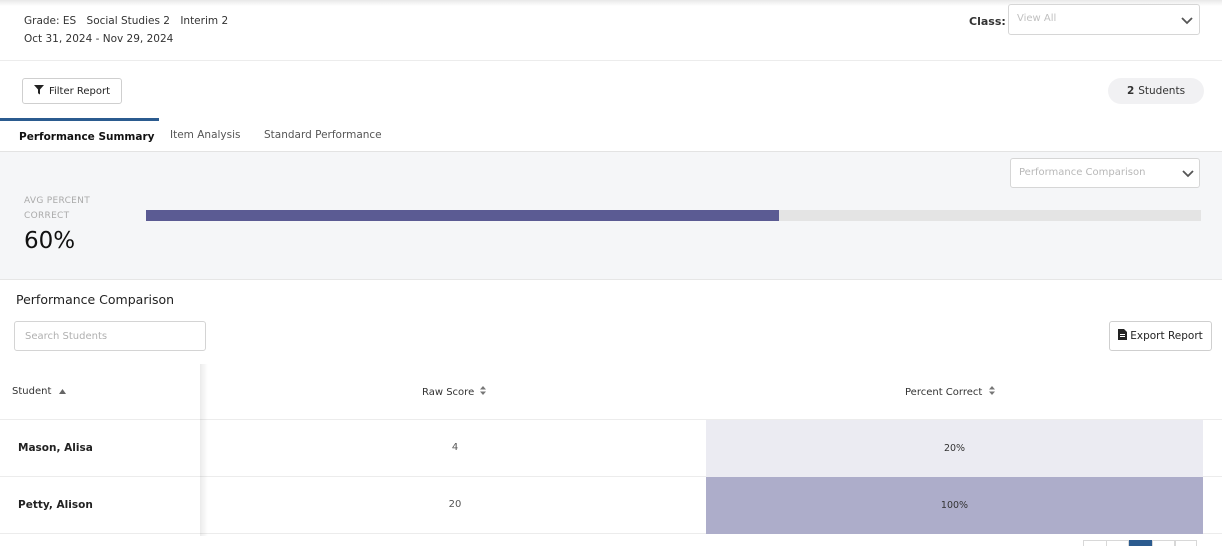 The height and width of the screenshot is (546, 1222). What do you see at coordinates (50, 241) in the screenshot?
I see `avg-percent-value: 60%` at bounding box center [50, 241].